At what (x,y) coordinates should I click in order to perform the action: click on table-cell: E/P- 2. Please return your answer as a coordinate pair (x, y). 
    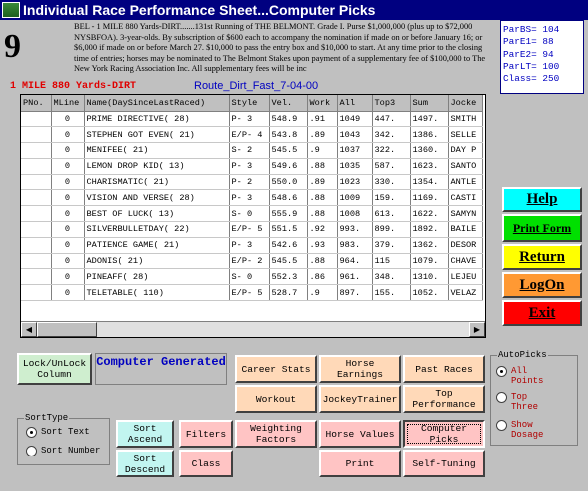
    Looking at the image, I should click on (249, 261).